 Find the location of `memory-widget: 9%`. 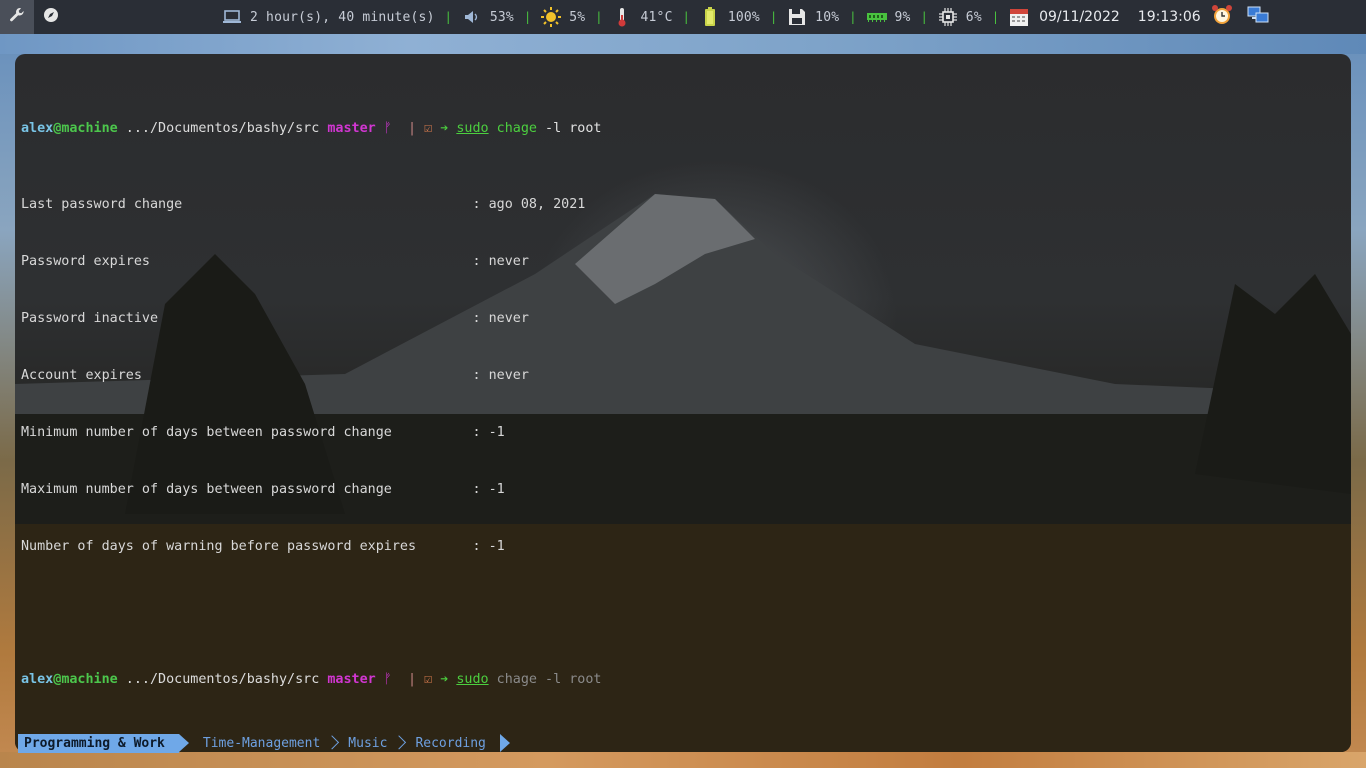

memory-widget: 9% is located at coordinates (888, 17).